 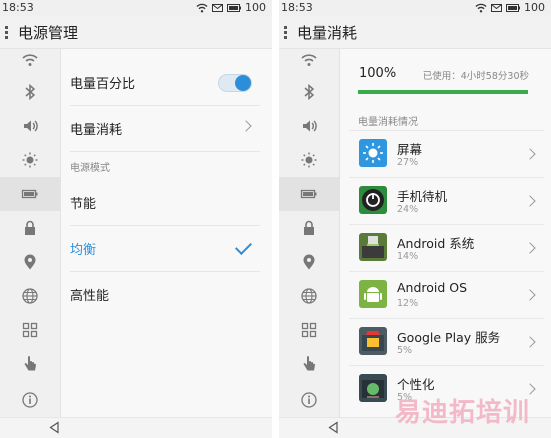 What do you see at coordinates (202, 7) in the screenshot?
I see `wifi-status-icon` at bounding box center [202, 7].